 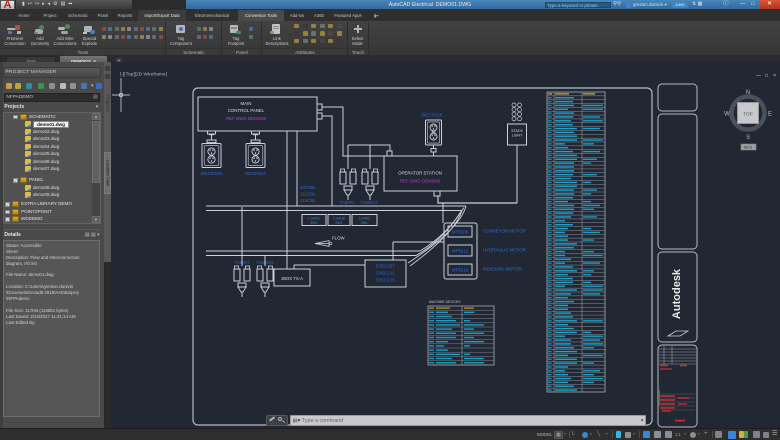 I want to click on svg-text: MTR212, so click(x=460, y=251).